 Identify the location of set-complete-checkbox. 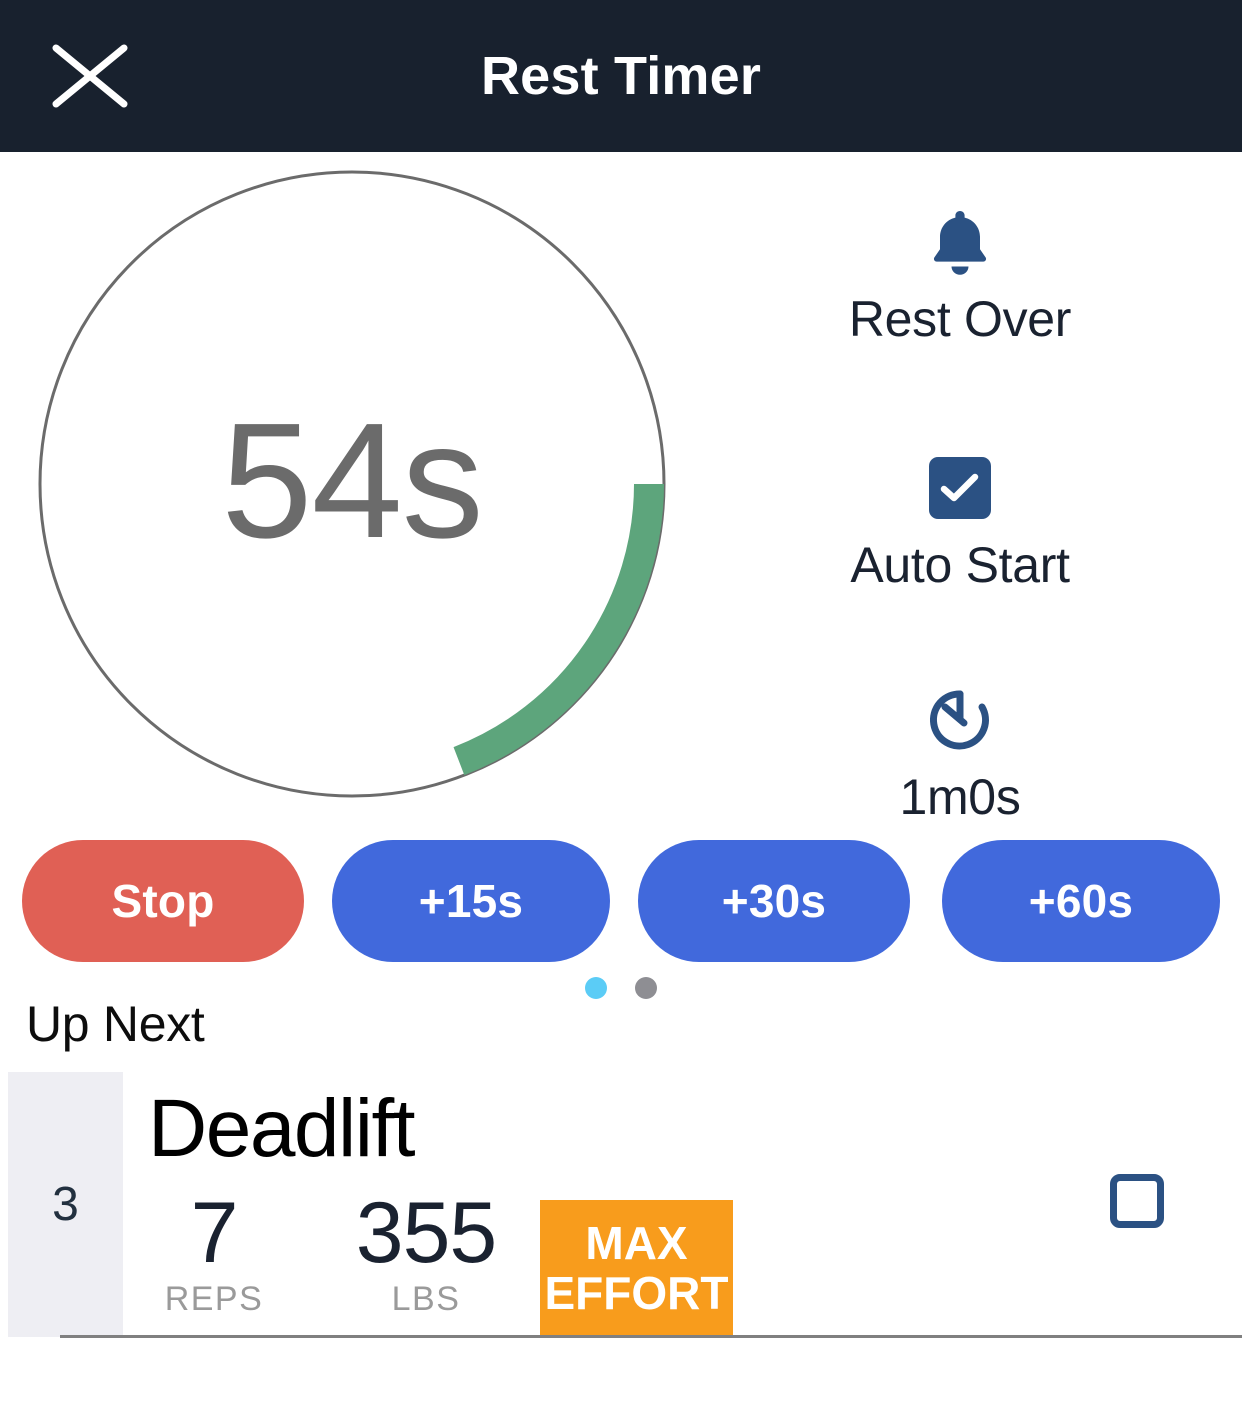
(1137, 1201).